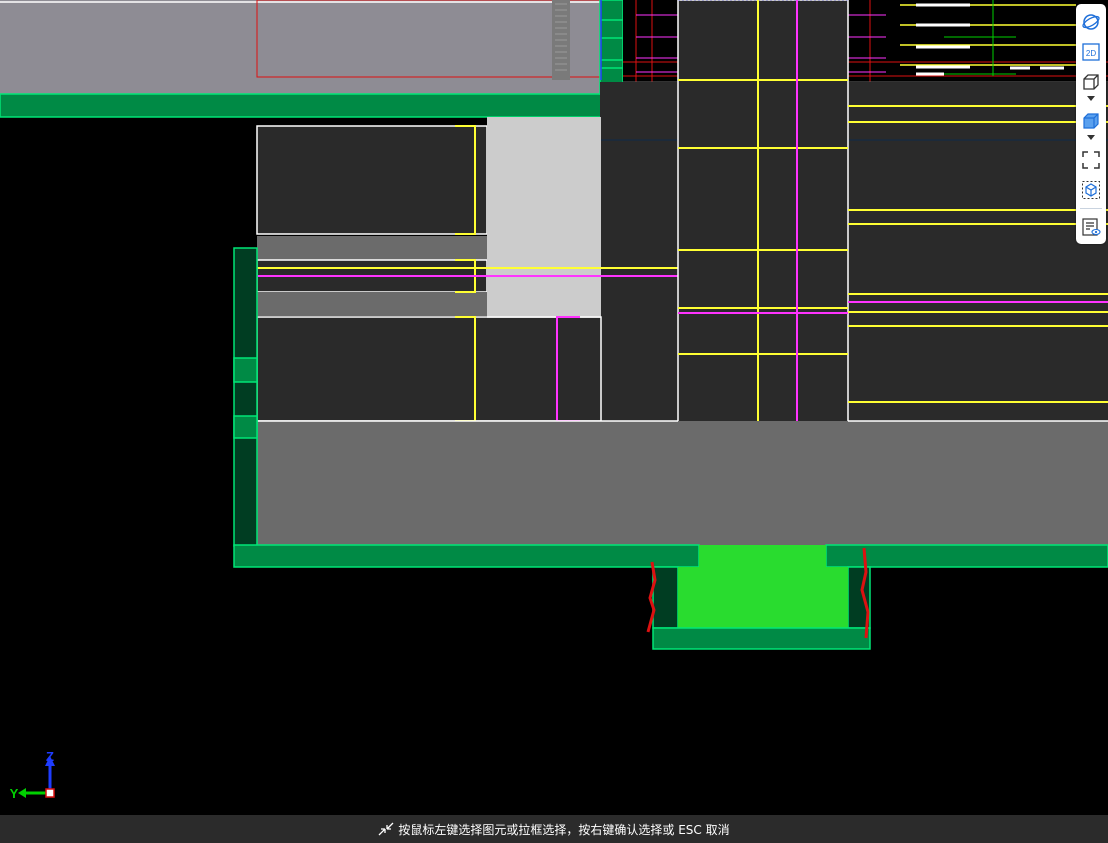 This screenshot has height=843, width=1108. Describe the element at coordinates (1091, 208) in the screenshot. I see `toolbar-divider` at that location.